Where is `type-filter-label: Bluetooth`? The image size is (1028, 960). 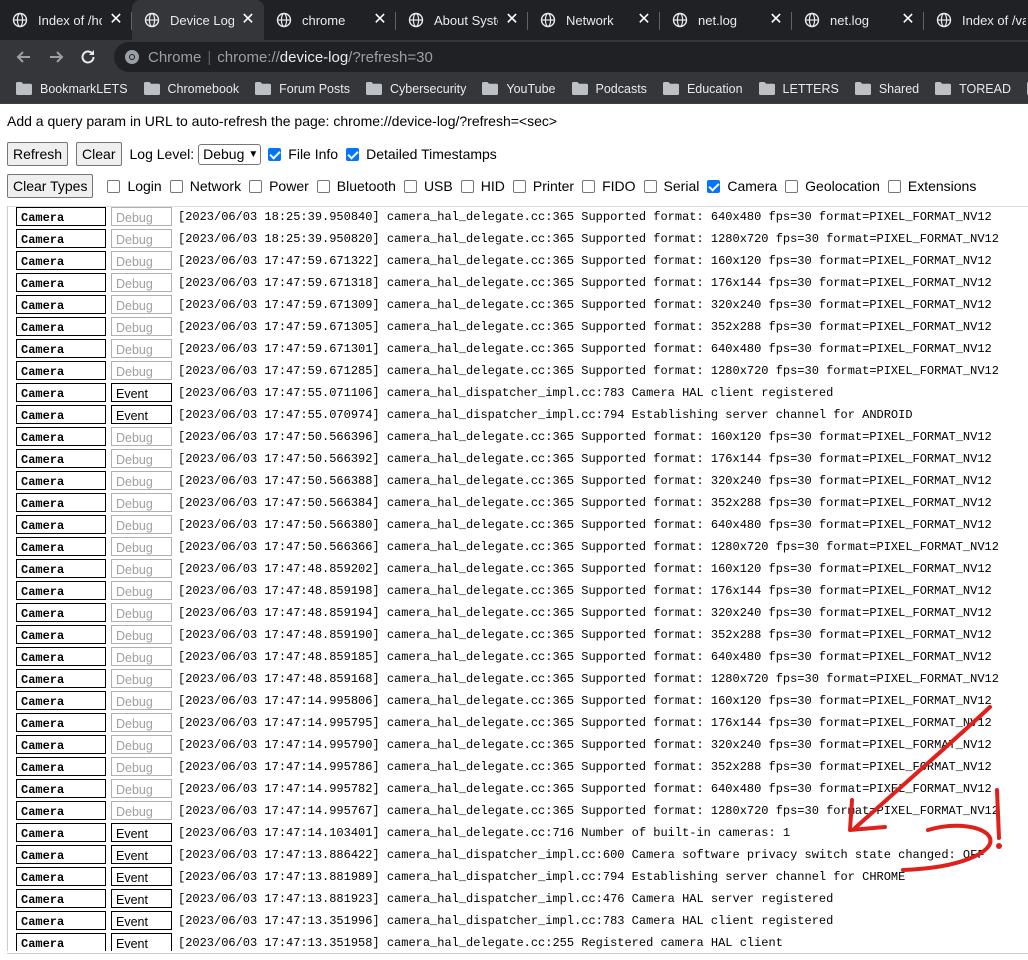 type-filter-label: Bluetooth is located at coordinates (366, 186).